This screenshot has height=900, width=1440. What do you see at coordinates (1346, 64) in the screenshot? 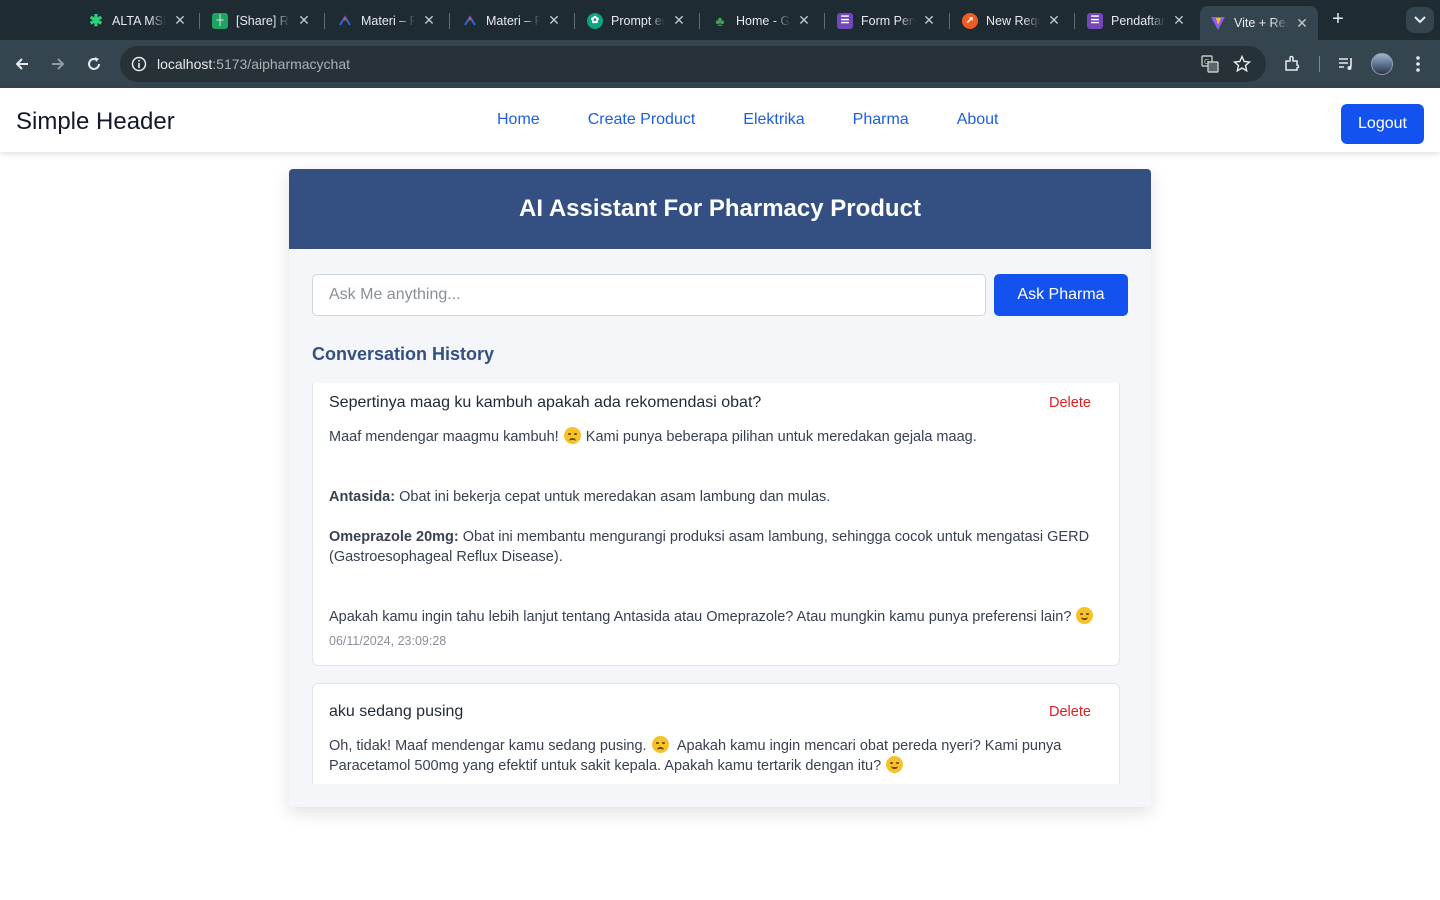
I see `media-control-icon` at bounding box center [1346, 64].